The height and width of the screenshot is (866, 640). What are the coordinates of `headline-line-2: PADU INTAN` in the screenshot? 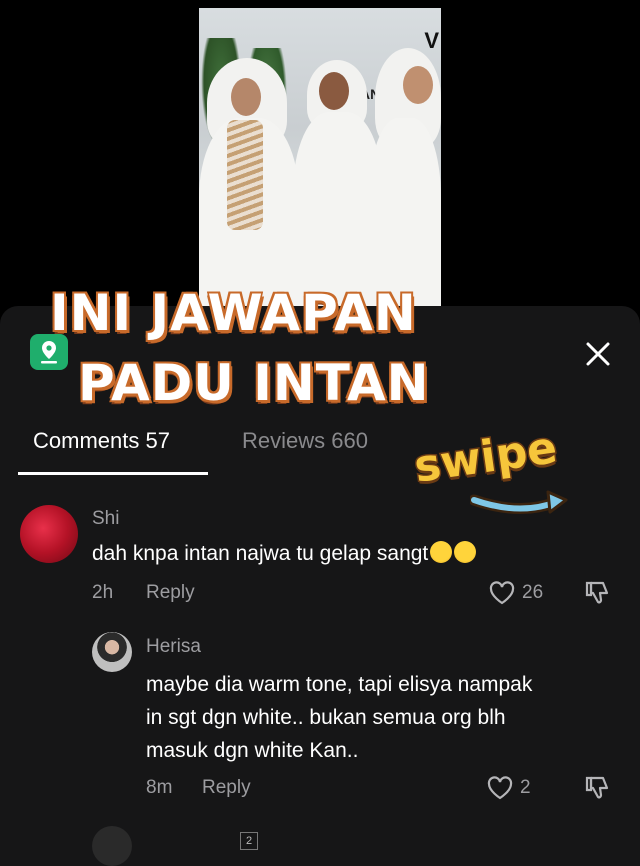 It's located at (253, 383).